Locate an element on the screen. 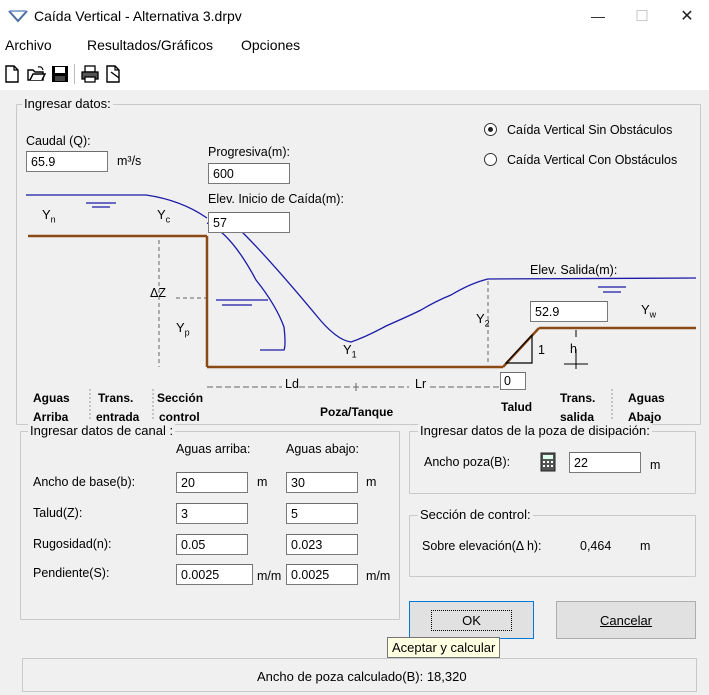 The image size is (709, 695). yp-label: Yp is located at coordinates (183, 329).